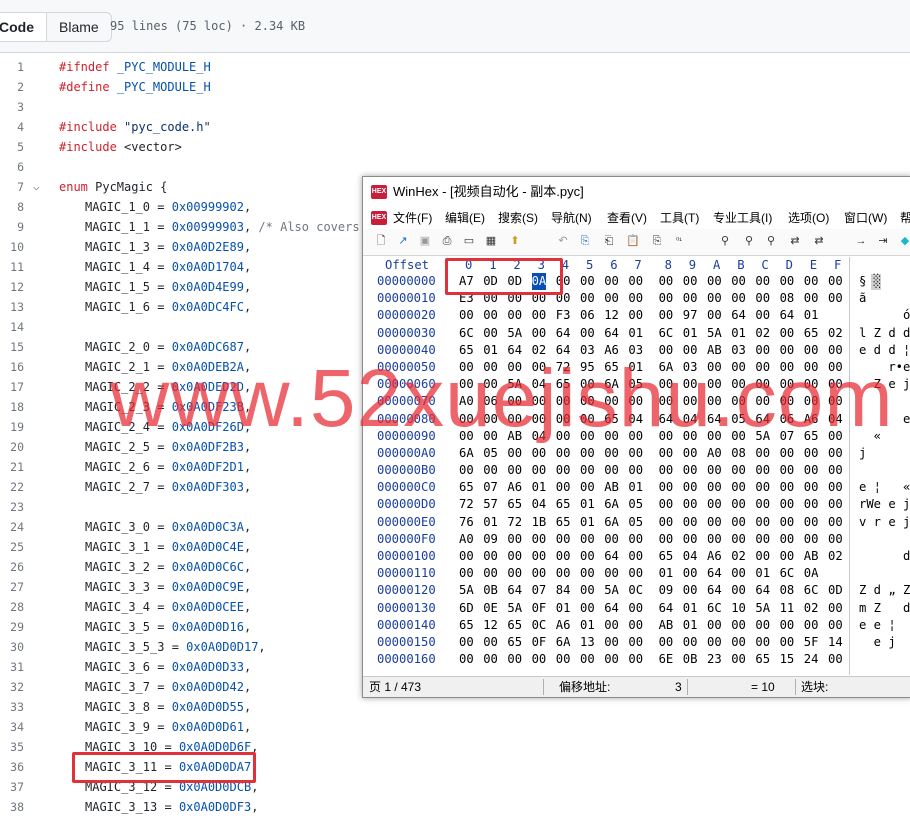 This screenshot has width=910, height=828. Describe the element at coordinates (903, 241) in the screenshot. I see `navigate-icon: ◆` at that location.